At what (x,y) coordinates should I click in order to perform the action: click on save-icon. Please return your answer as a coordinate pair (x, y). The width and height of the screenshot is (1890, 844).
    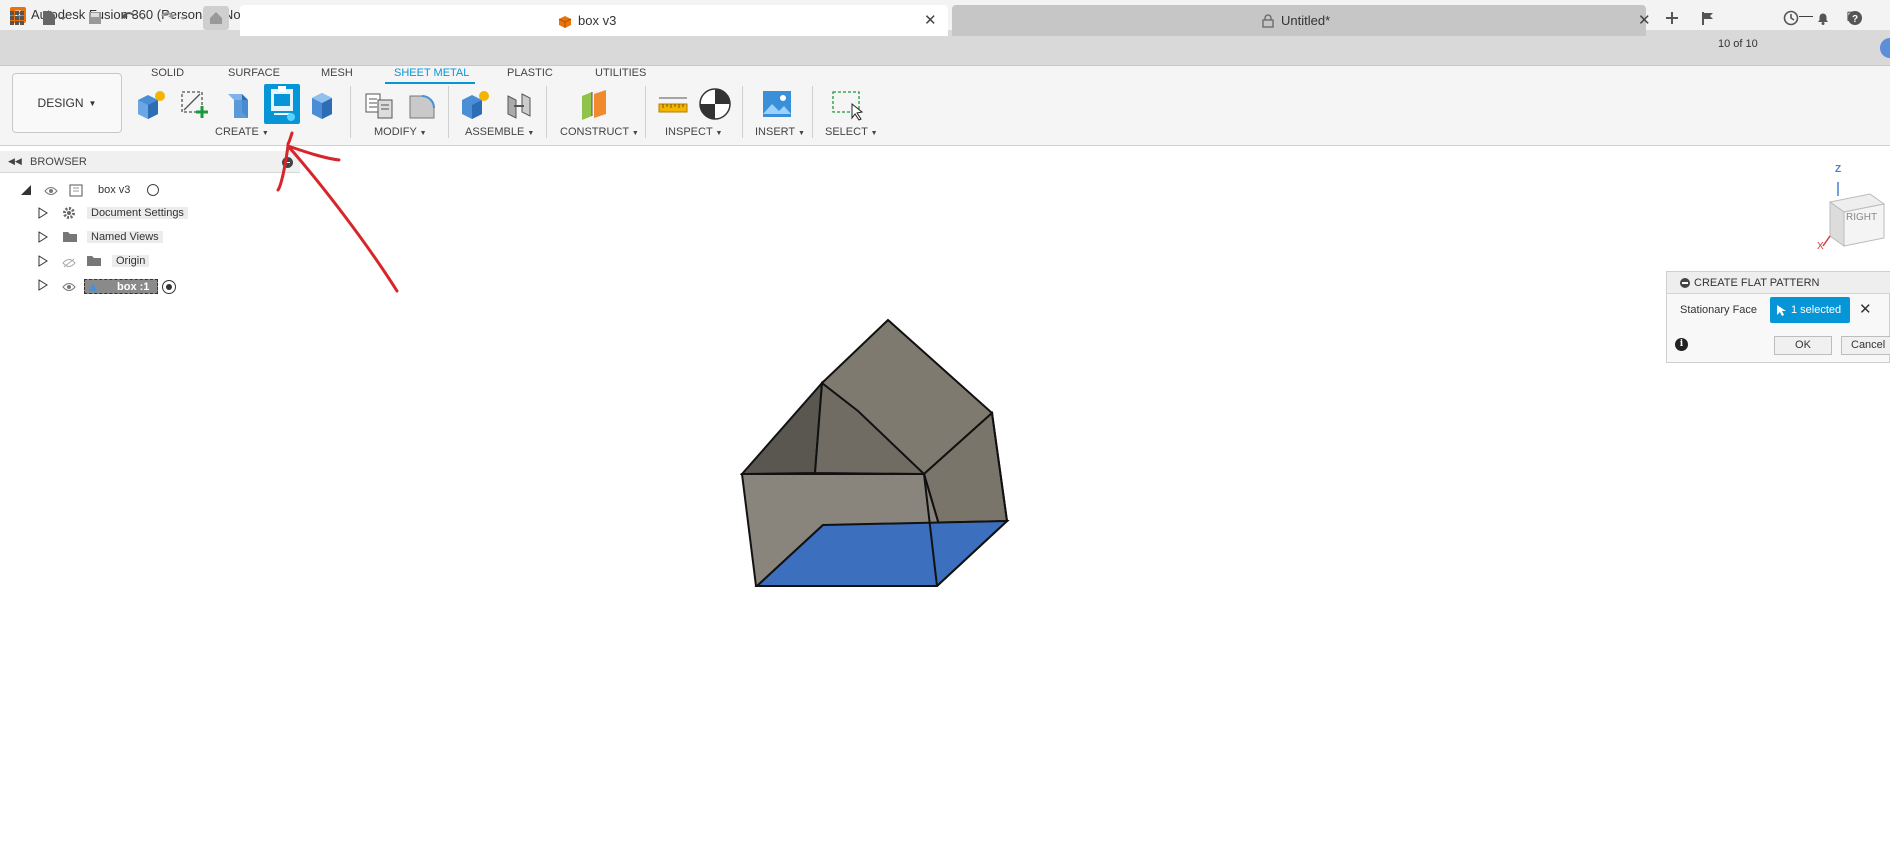
    Looking at the image, I should click on (95, 18).